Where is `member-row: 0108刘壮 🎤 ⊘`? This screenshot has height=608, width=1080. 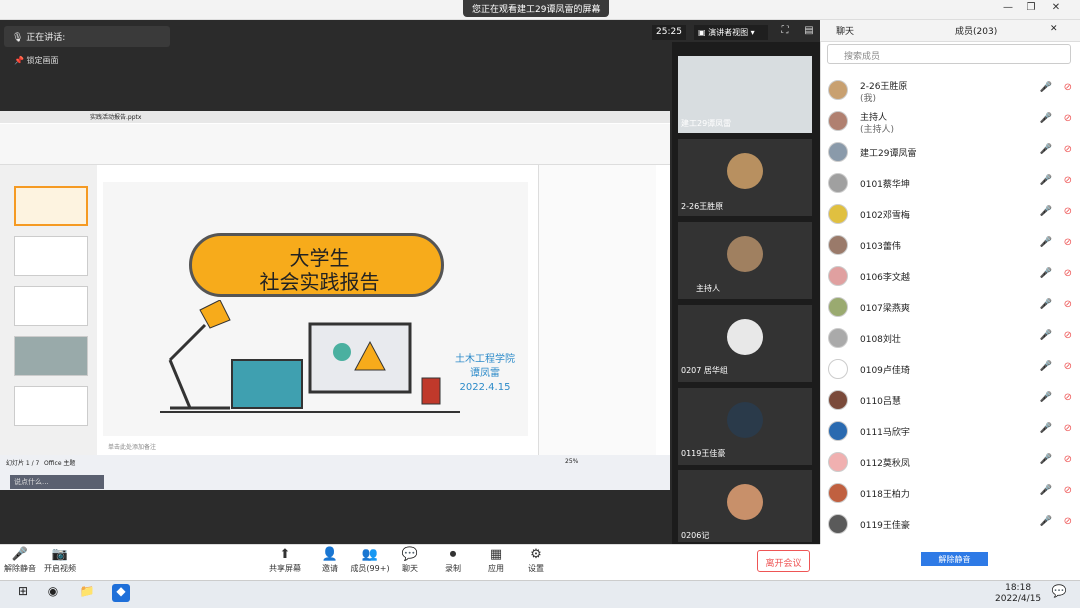
member-row: 0108刘壮 🎤 ⊘ is located at coordinates (950, 338).